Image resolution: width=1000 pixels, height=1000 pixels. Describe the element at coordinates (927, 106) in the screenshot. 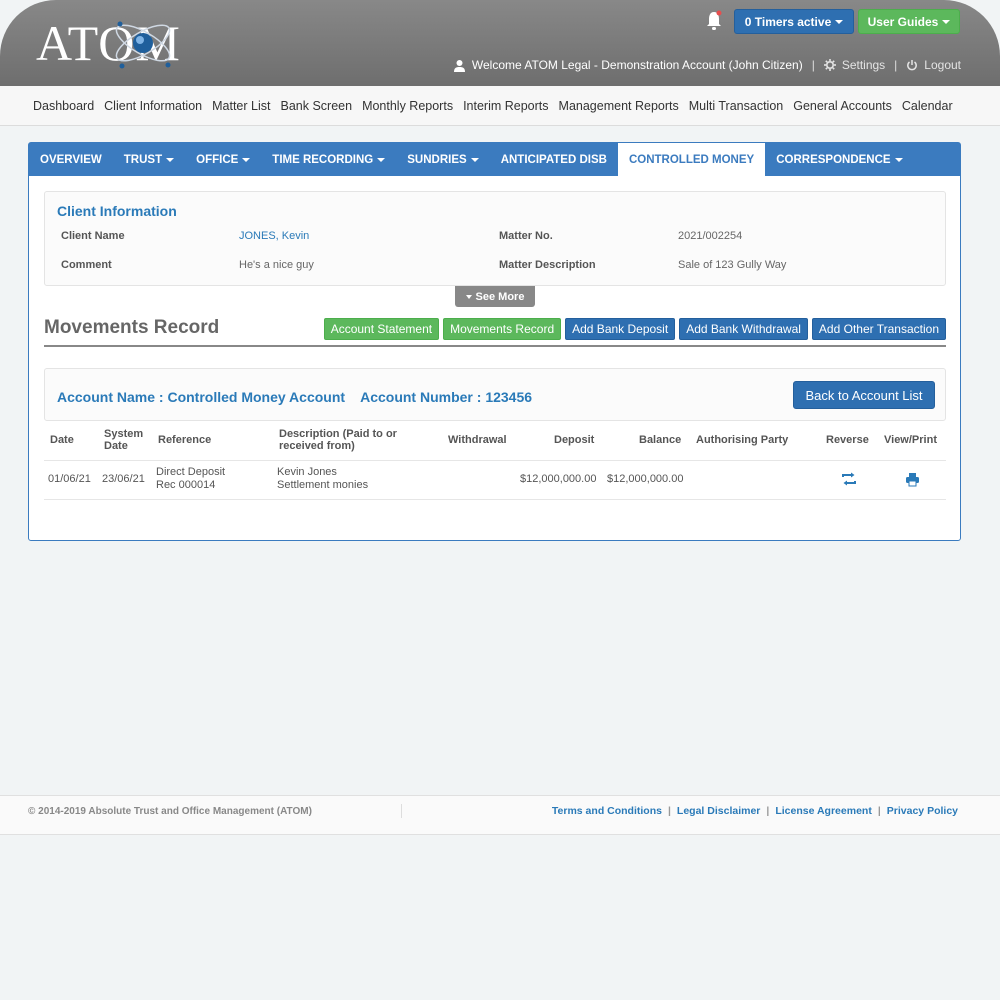

I see `nav-calendar: Calendar` at that location.